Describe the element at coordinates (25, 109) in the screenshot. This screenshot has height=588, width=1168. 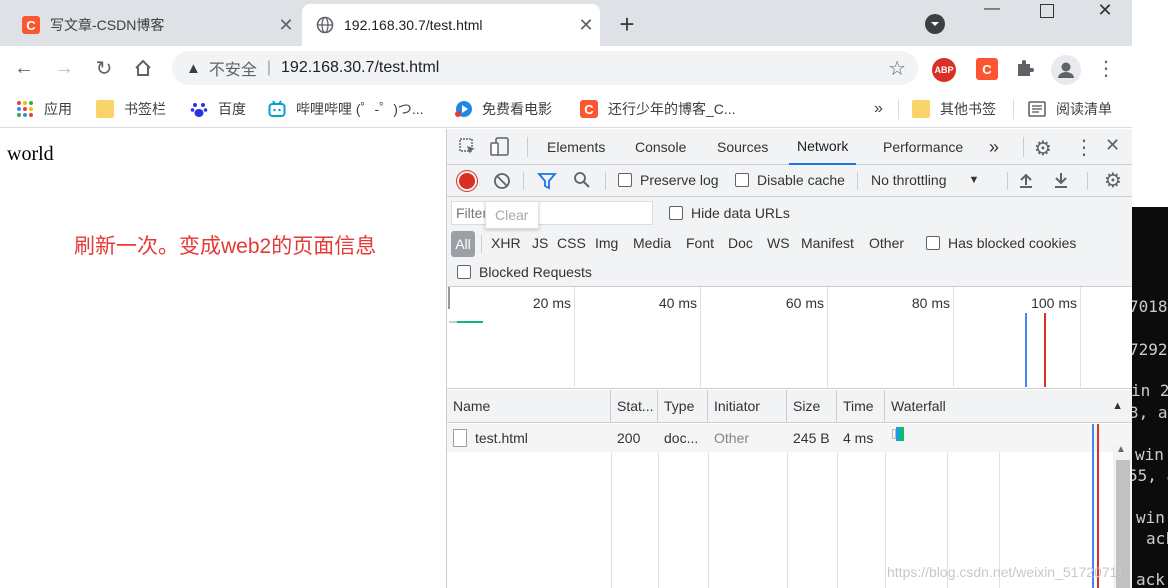
I see `apps-grid-icon` at that location.